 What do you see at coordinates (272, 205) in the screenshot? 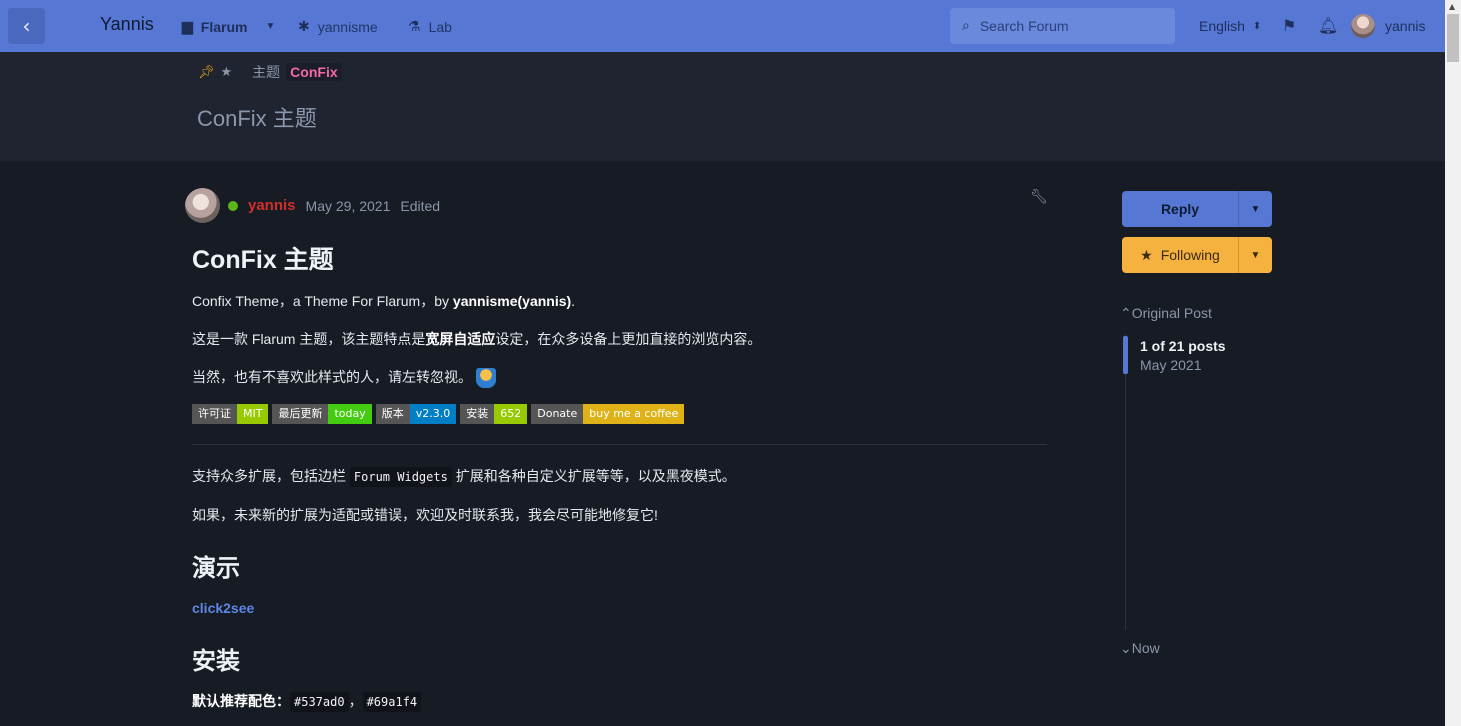
I see `post-author: yannis` at bounding box center [272, 205].